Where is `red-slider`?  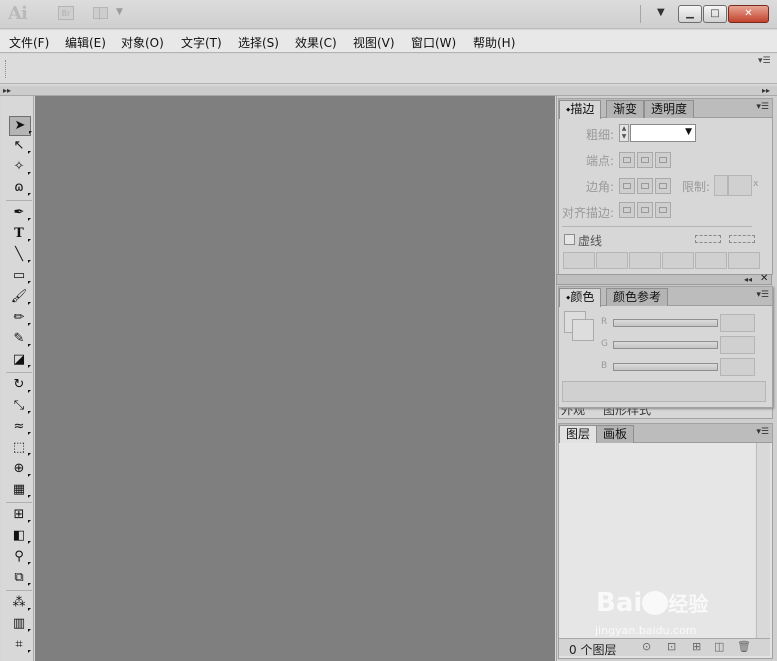
red-slider is located at coordinates (665, 323).